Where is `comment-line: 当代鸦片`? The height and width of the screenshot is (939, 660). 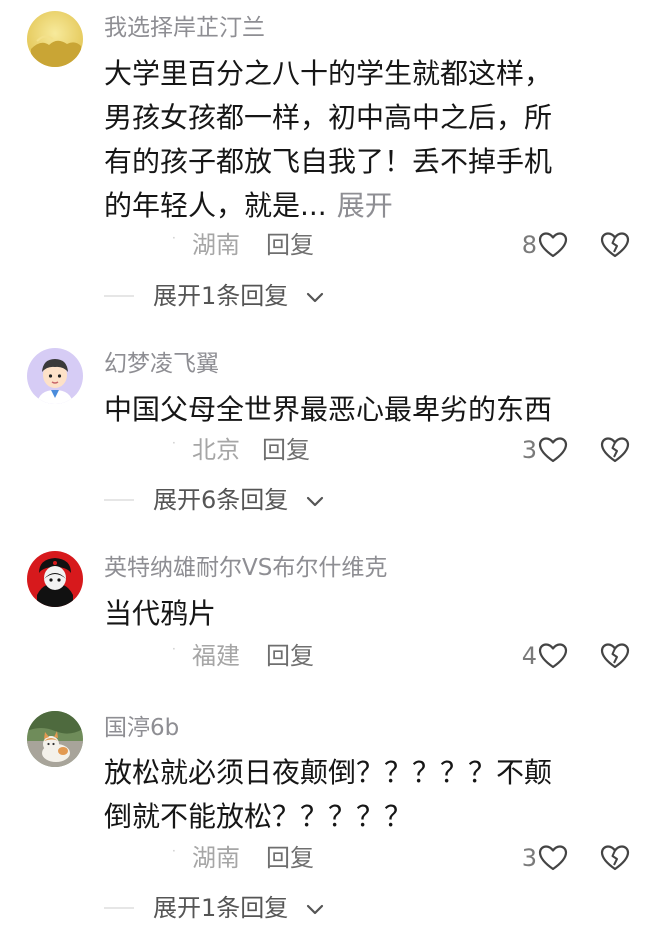
comment-line: 当代鸦片 is located at coordinates (160, 613).